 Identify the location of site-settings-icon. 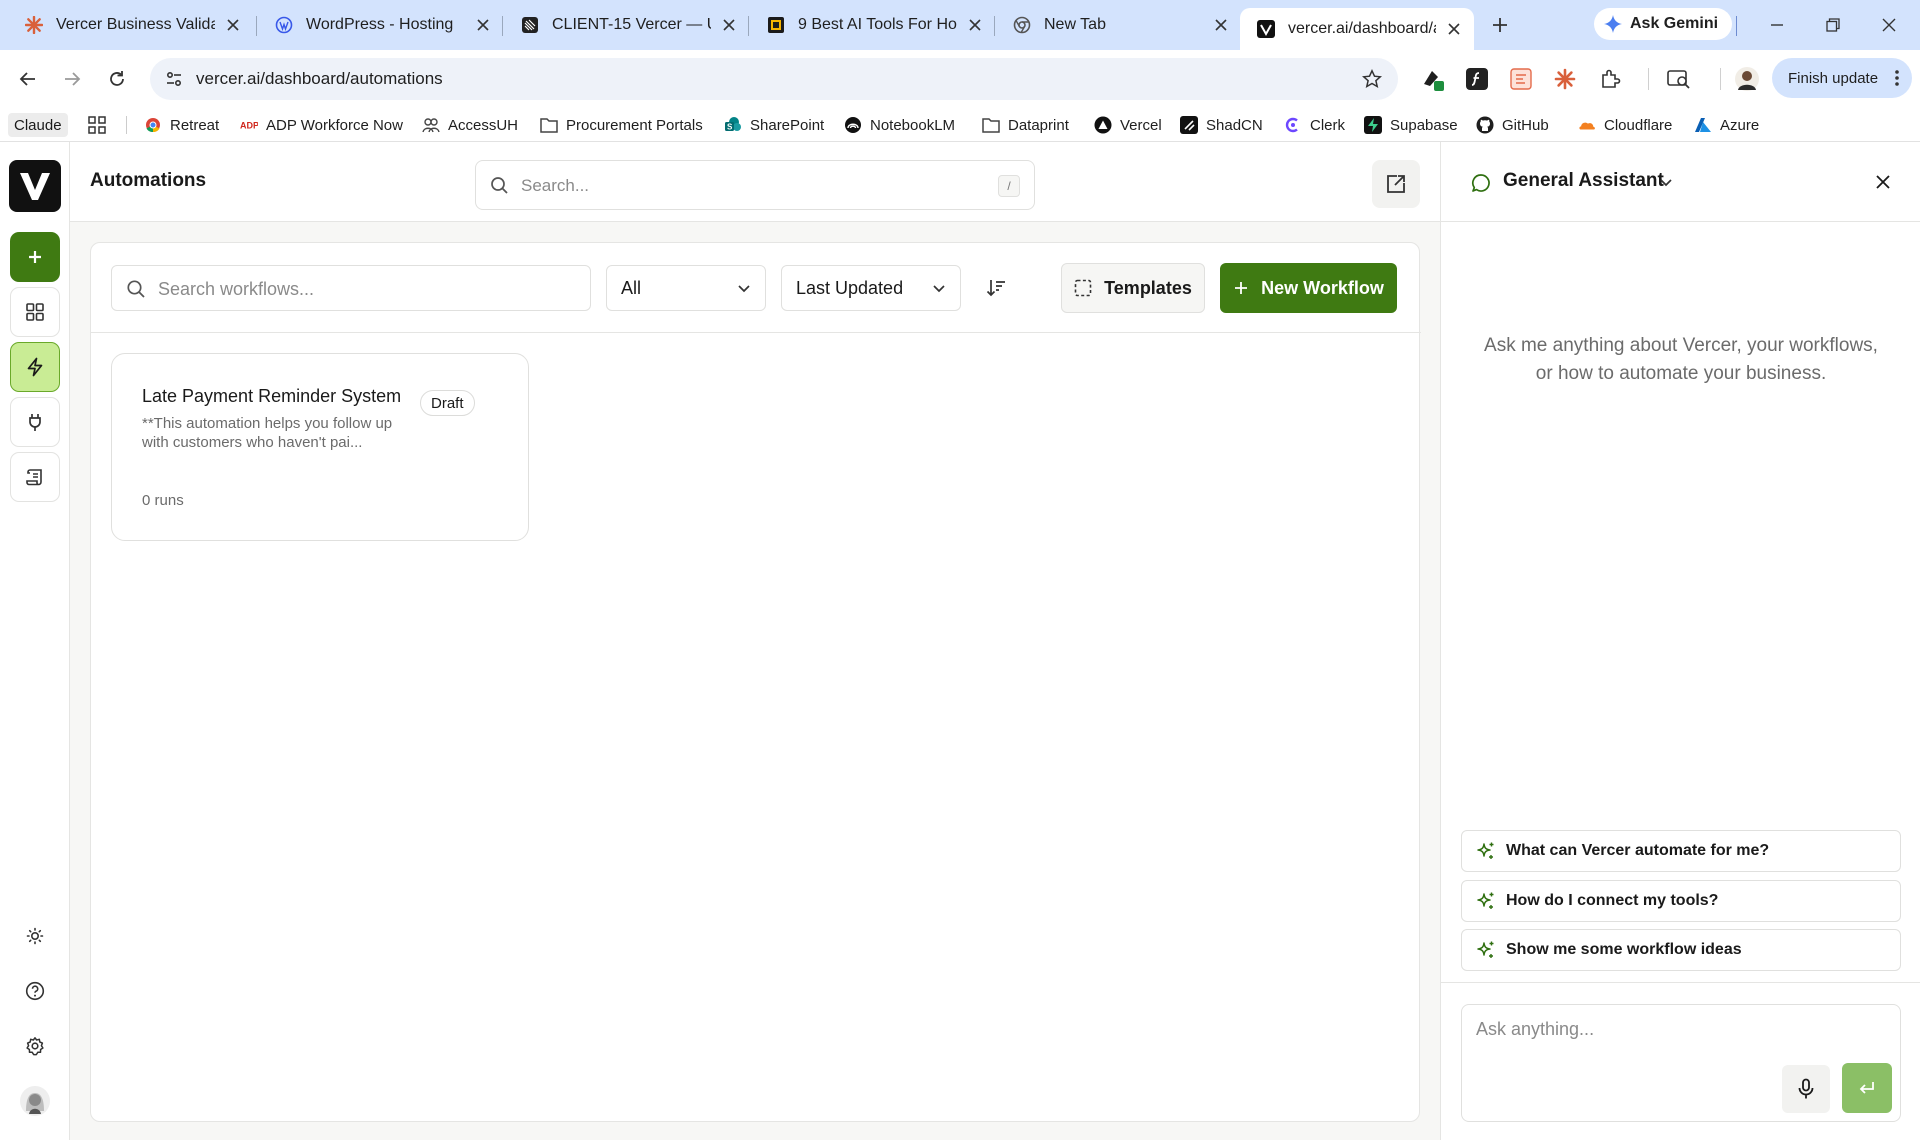
(174, 79).